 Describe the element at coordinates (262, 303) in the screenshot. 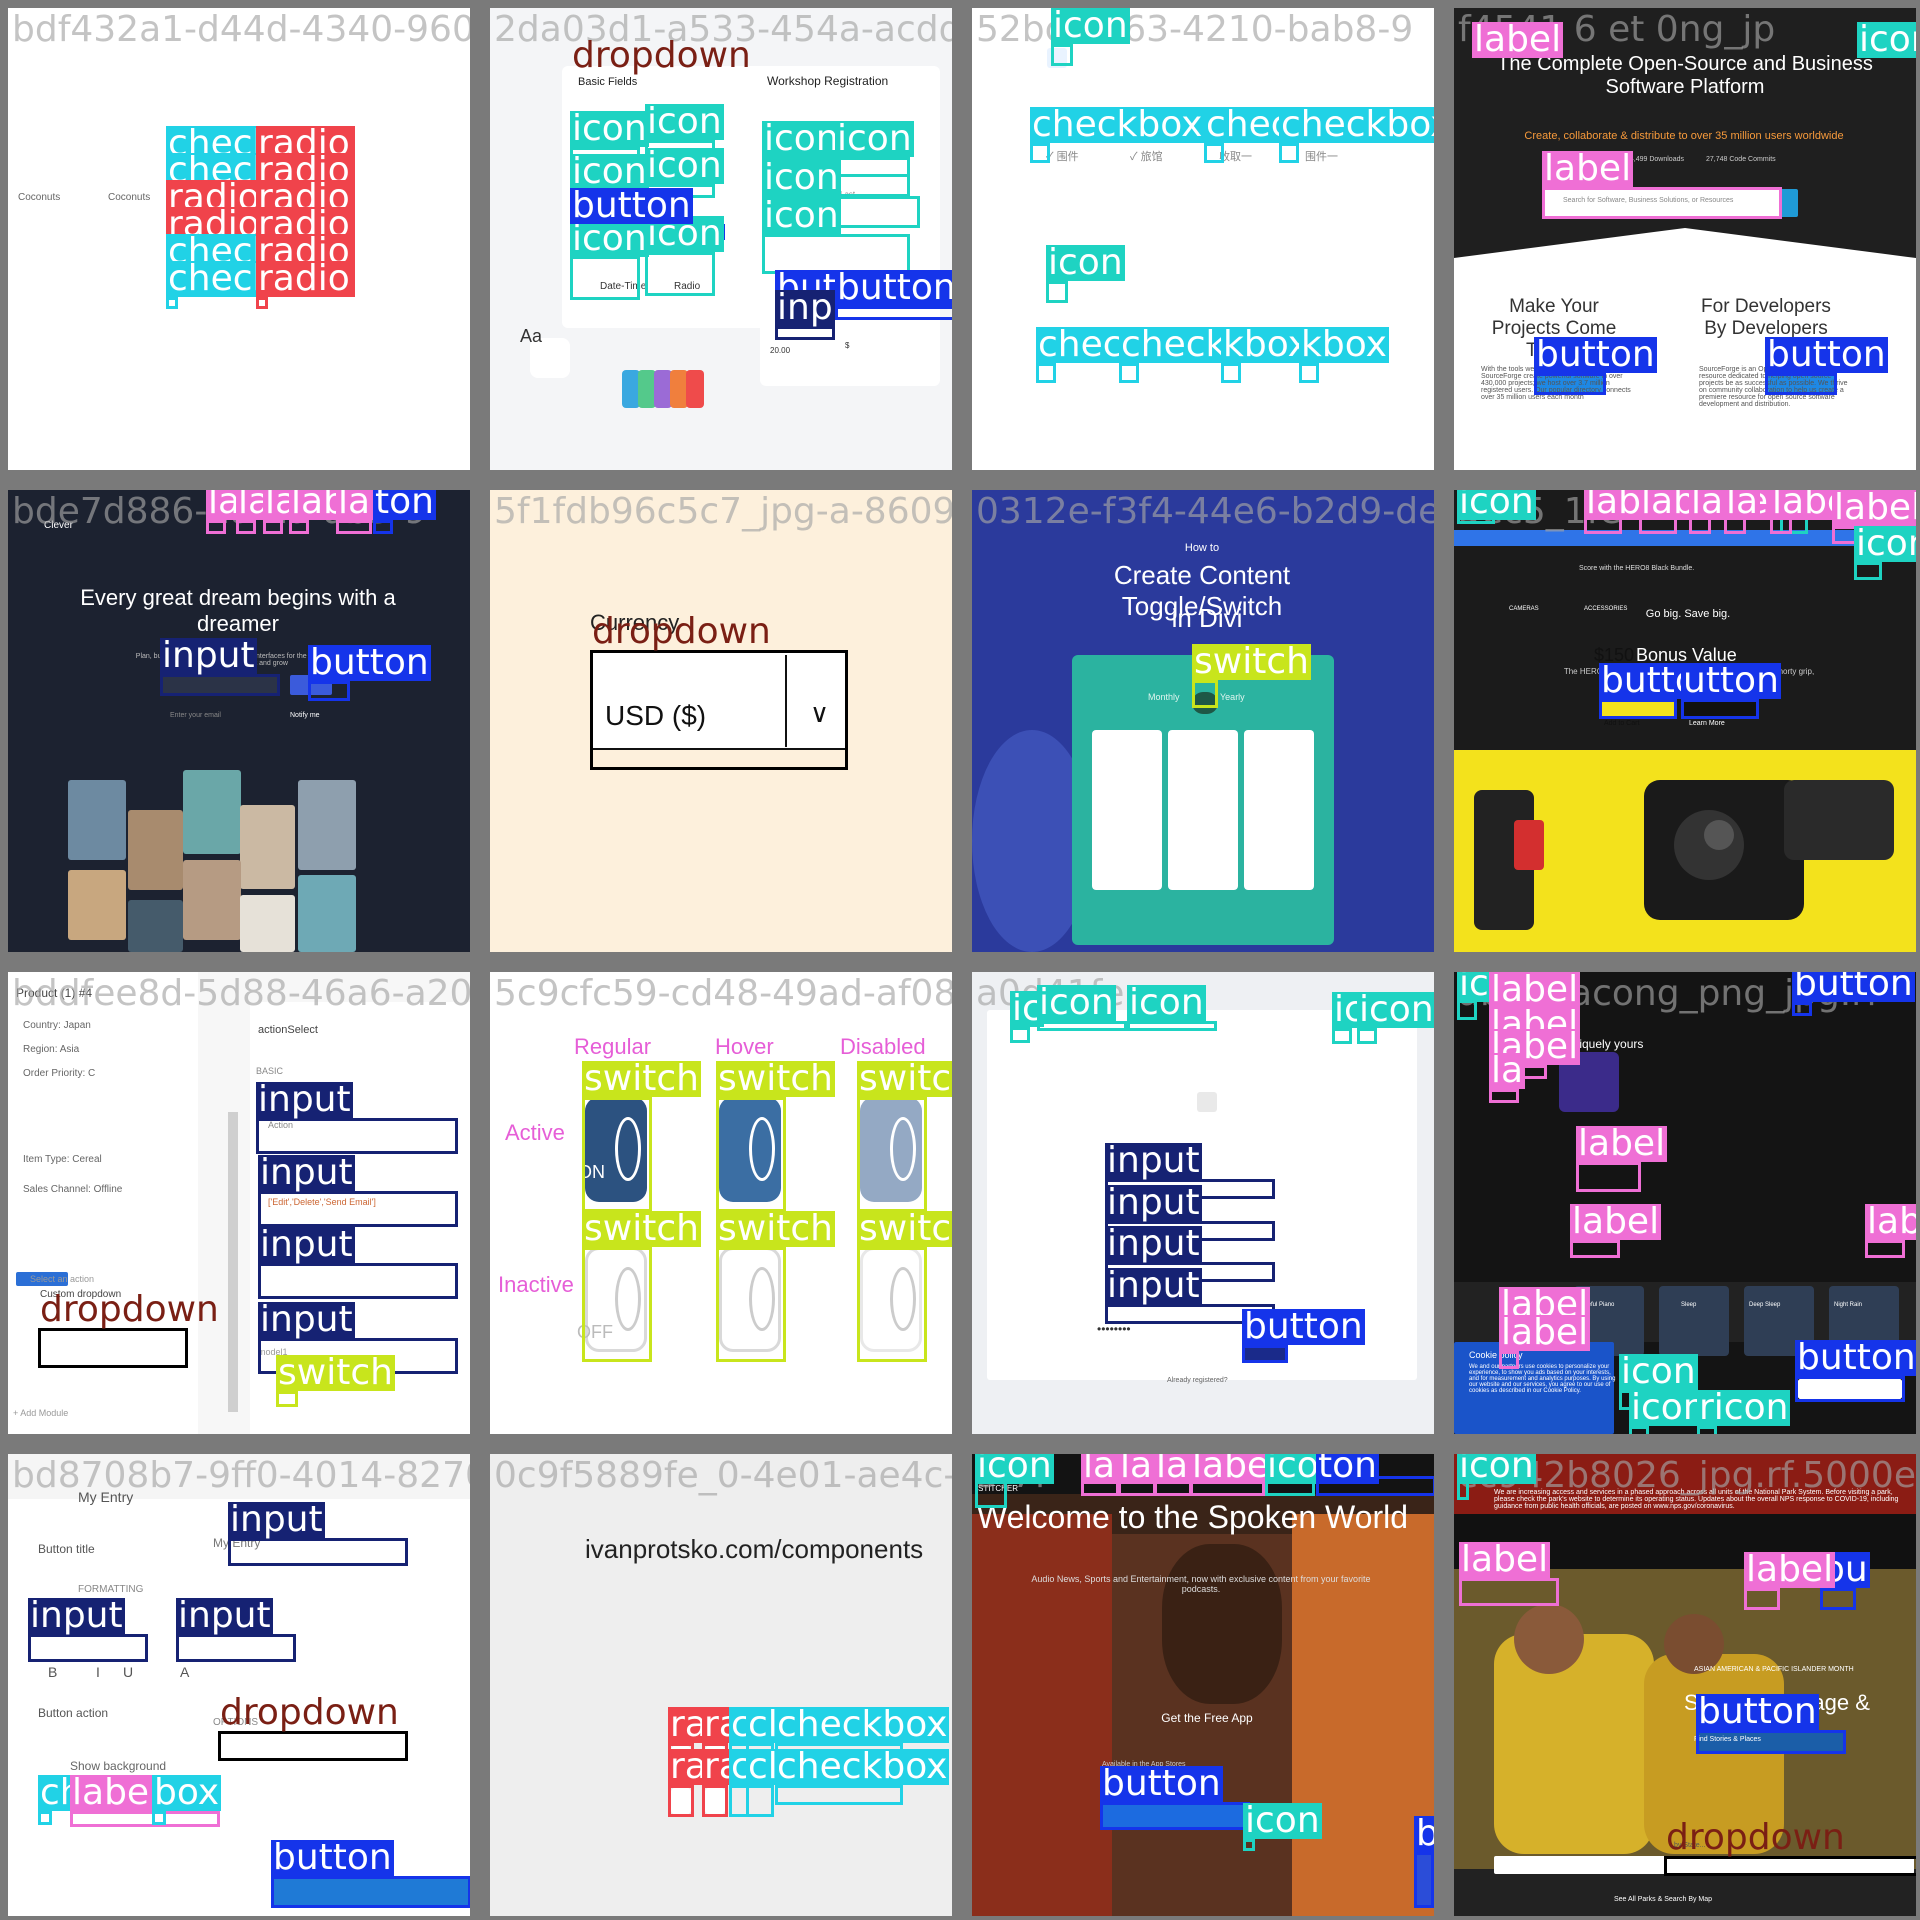

I see `radio-bbox` at that location.